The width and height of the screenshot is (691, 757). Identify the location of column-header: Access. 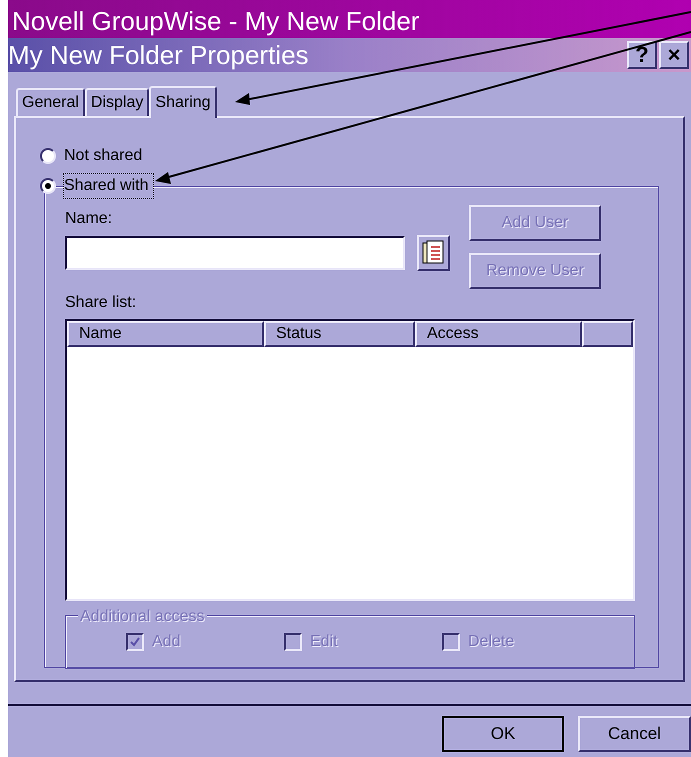
(498, 334).